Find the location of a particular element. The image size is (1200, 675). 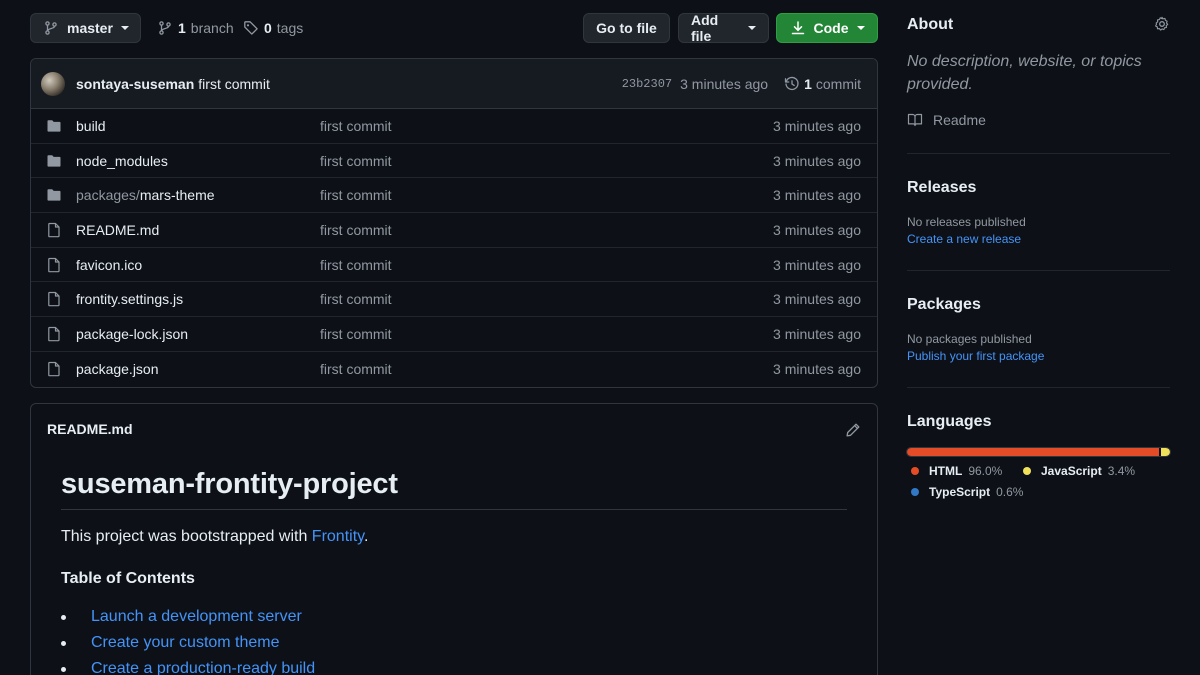

tag-count: 0 is located at coordinates (268, 28).